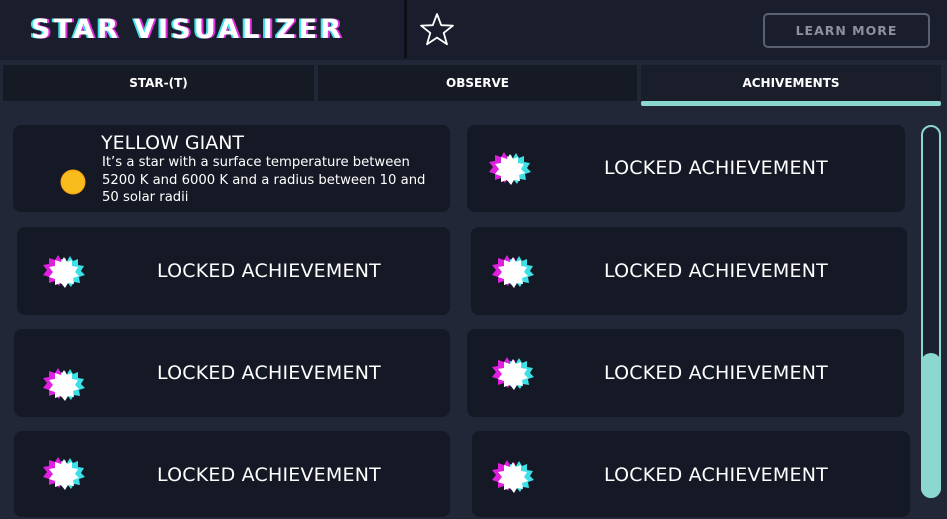 The height and width of the screenshot is (519, 947). Describe the element at coordinates (477, 83) in the screenshot. I see `tab-observe: OBSERVE` at that location.